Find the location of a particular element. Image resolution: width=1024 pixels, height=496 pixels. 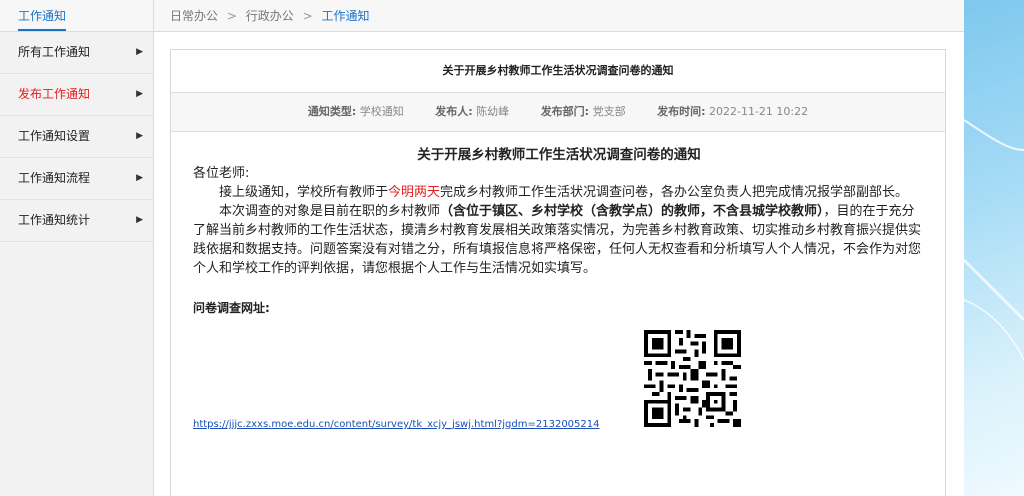

sidebar-item-notice-settings: 工作通知设置 ▶ is located at coordinates (76, 137).